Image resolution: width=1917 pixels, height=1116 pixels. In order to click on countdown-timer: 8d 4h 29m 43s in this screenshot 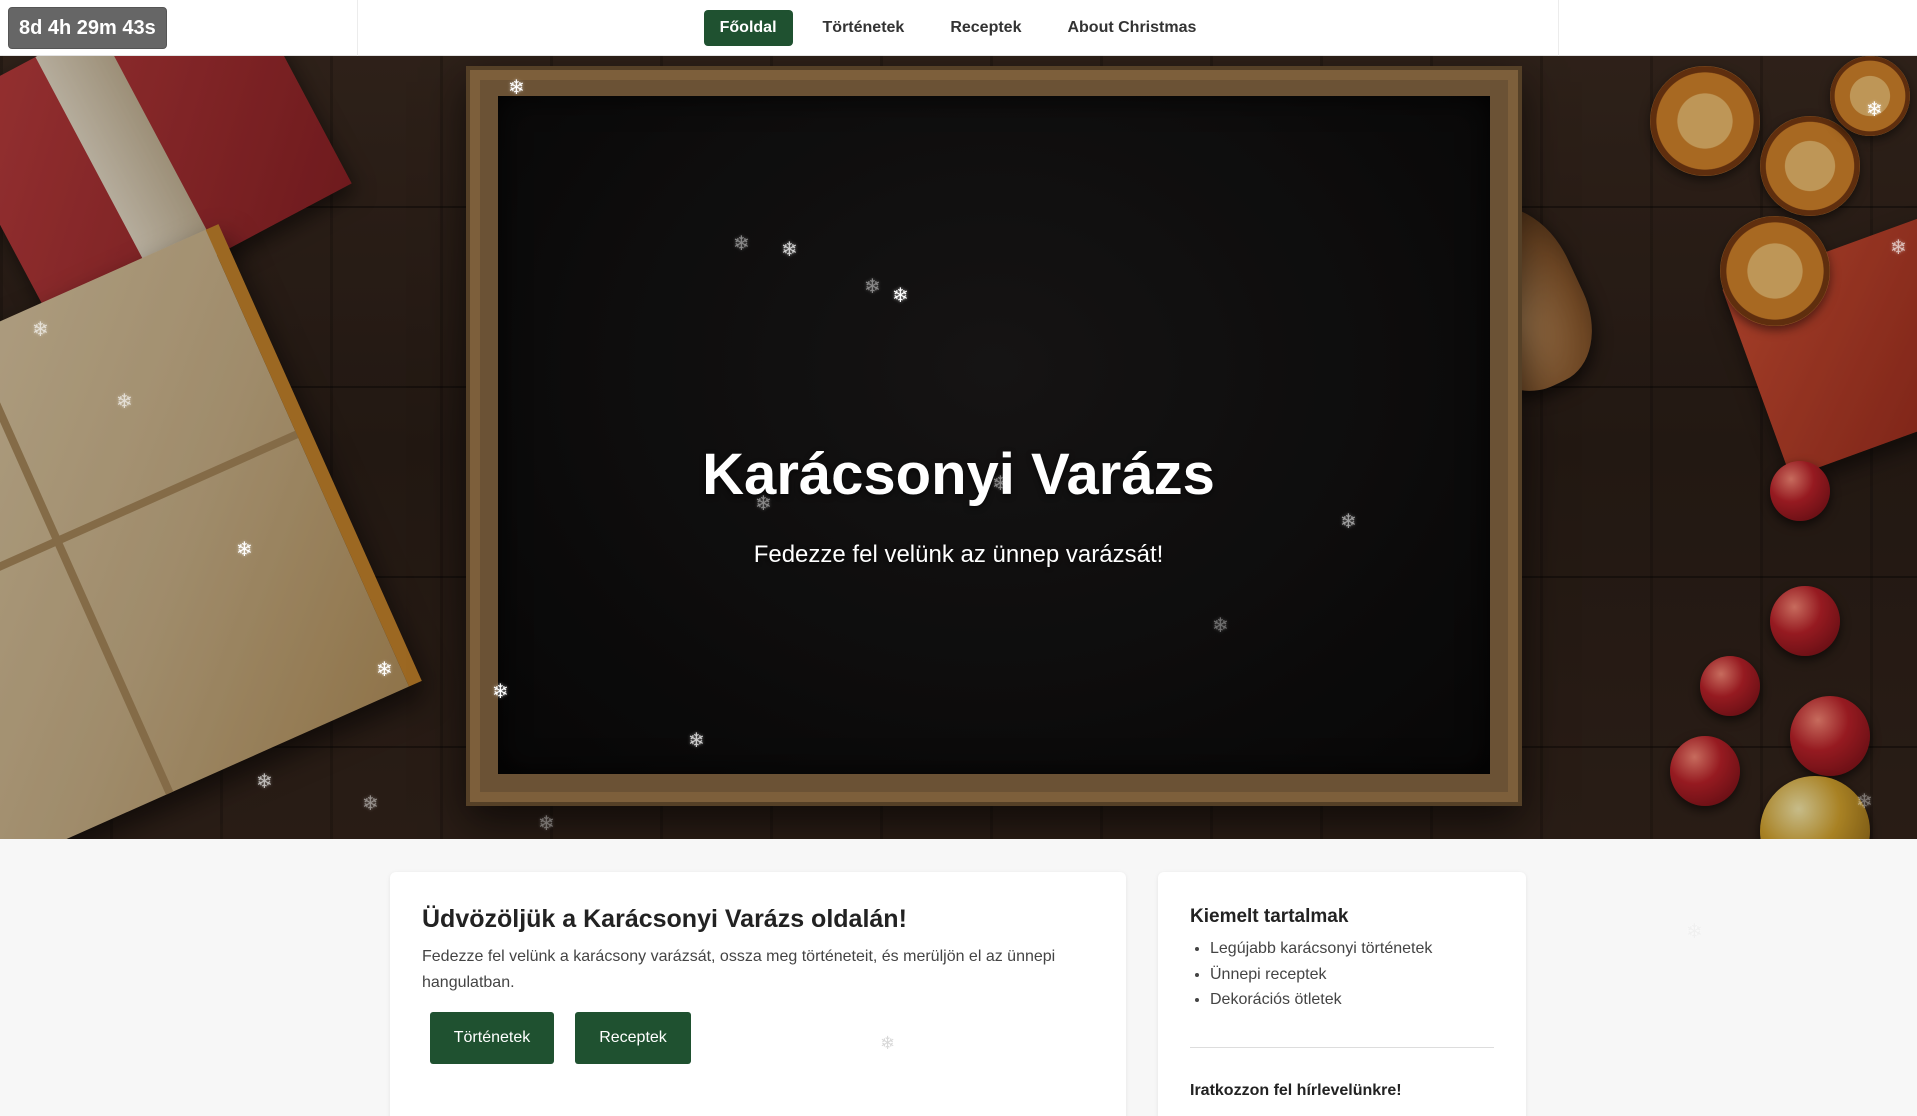, I will do `click(87, 28)`.